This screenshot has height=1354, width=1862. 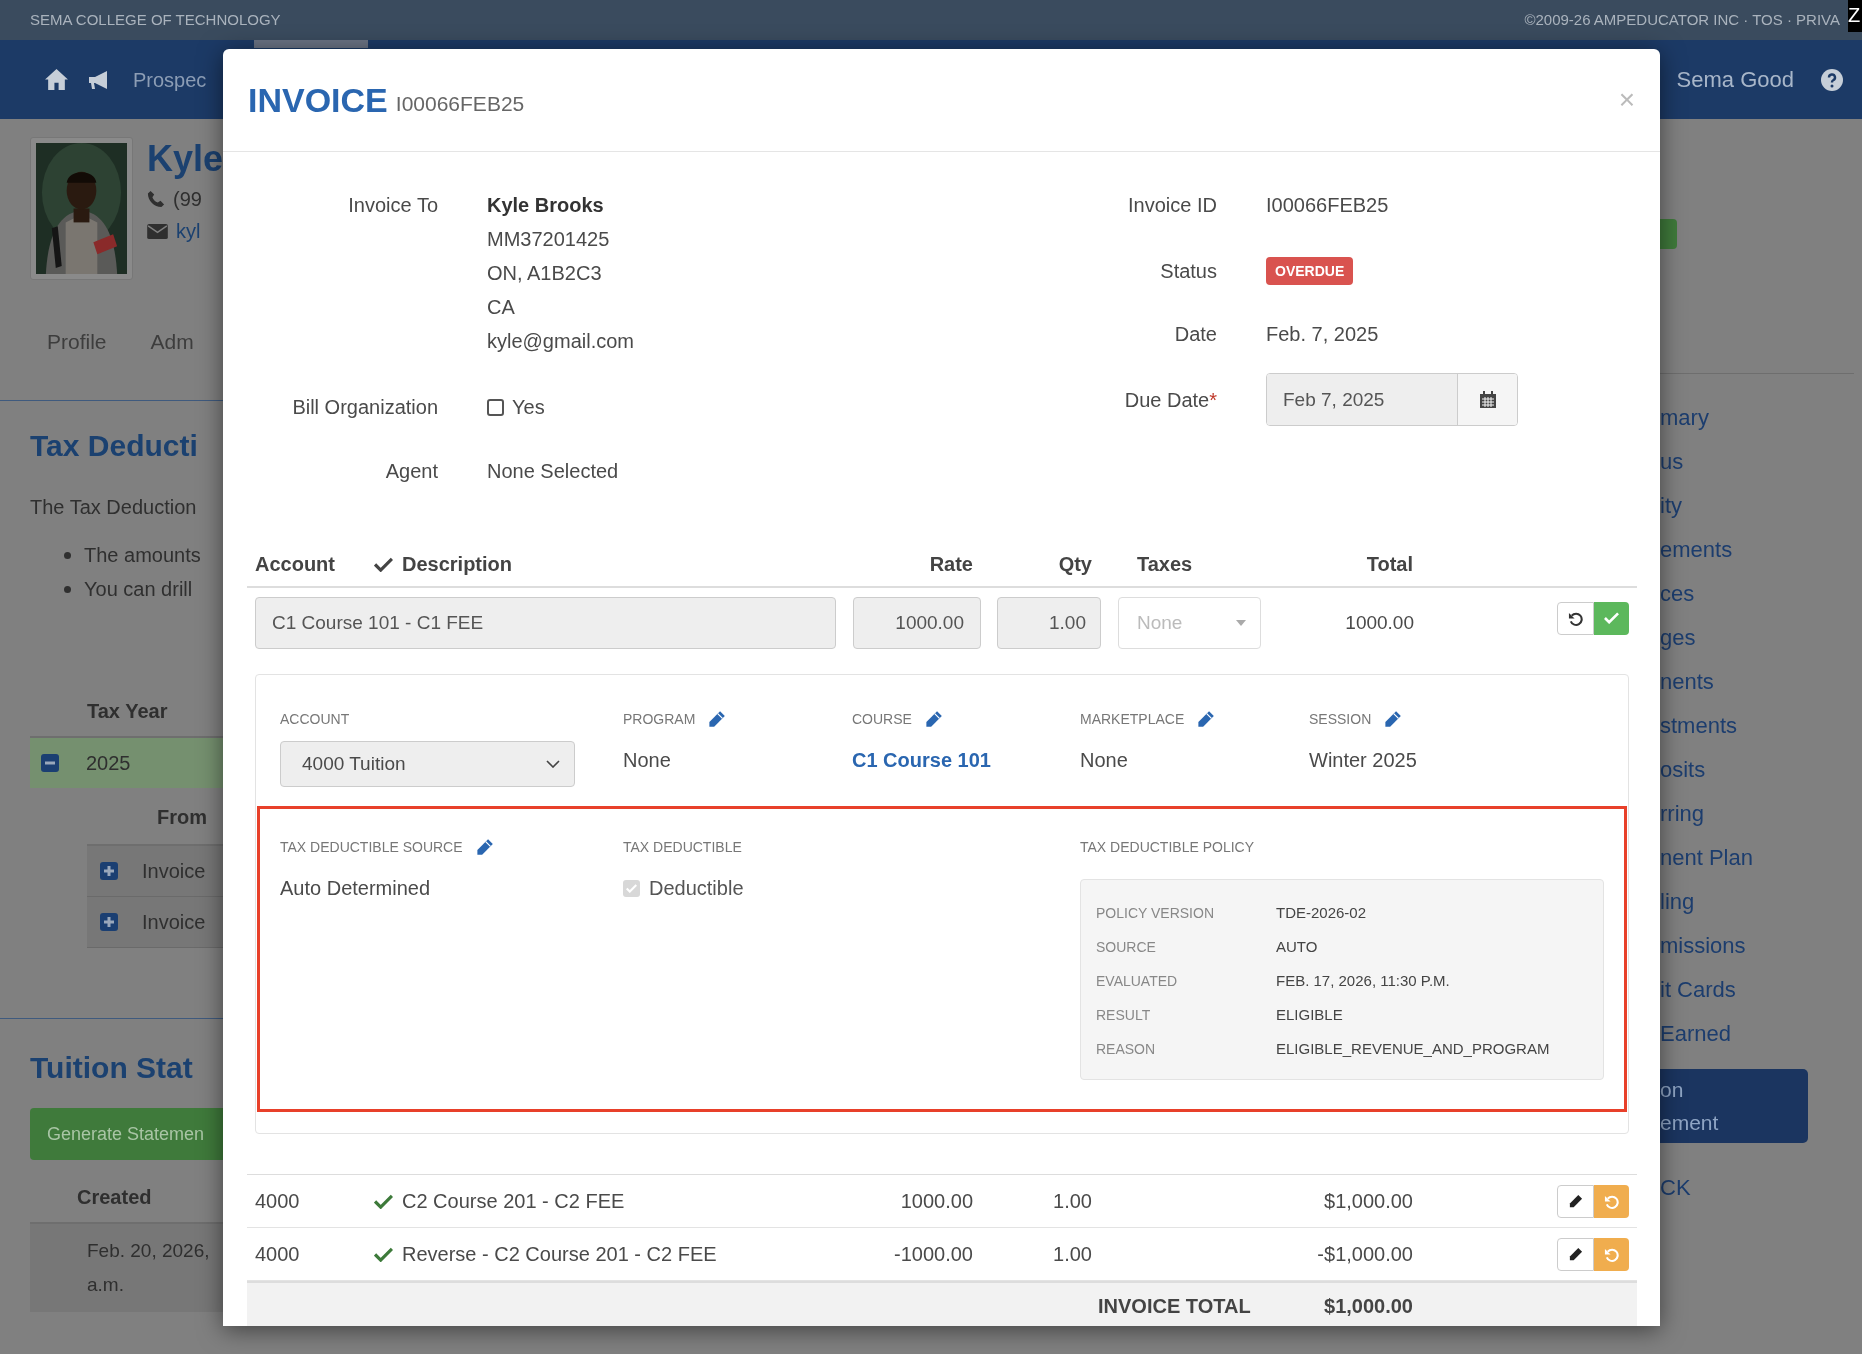 I want to click on menu-item: rring, so click(x=1761, y=821).